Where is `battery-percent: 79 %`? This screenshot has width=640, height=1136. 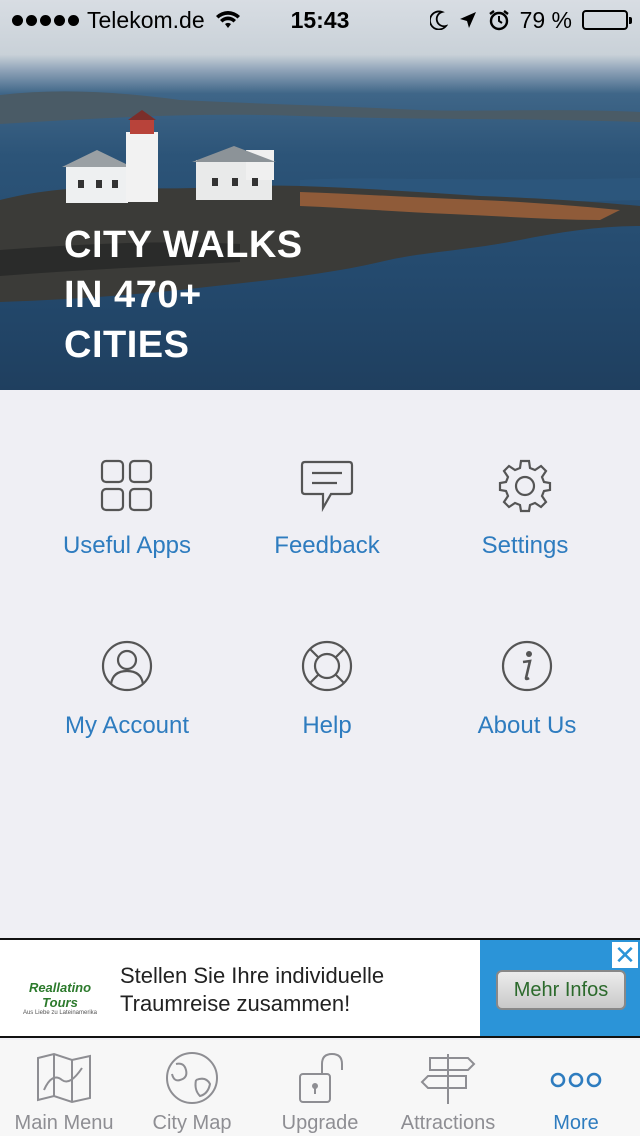
battery-percent: 79 % is located at coordinates (545, 19).